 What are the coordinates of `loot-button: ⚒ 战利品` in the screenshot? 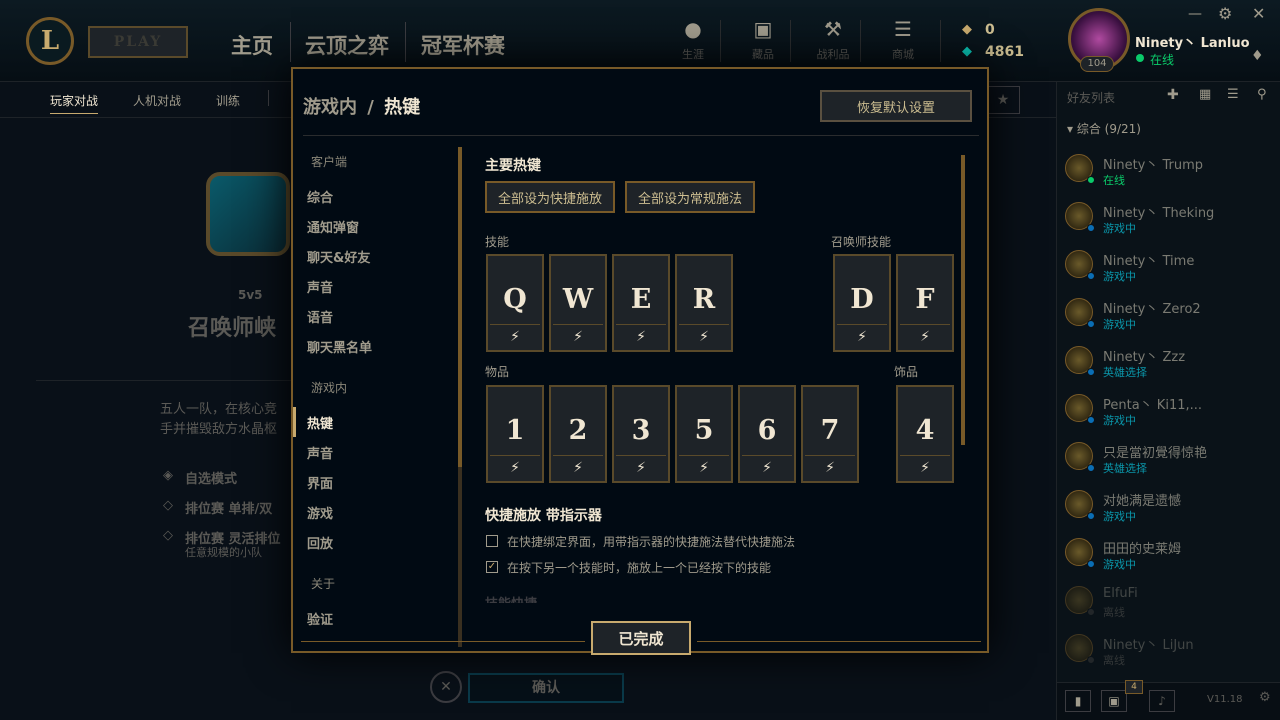 It's located at (833, 40).